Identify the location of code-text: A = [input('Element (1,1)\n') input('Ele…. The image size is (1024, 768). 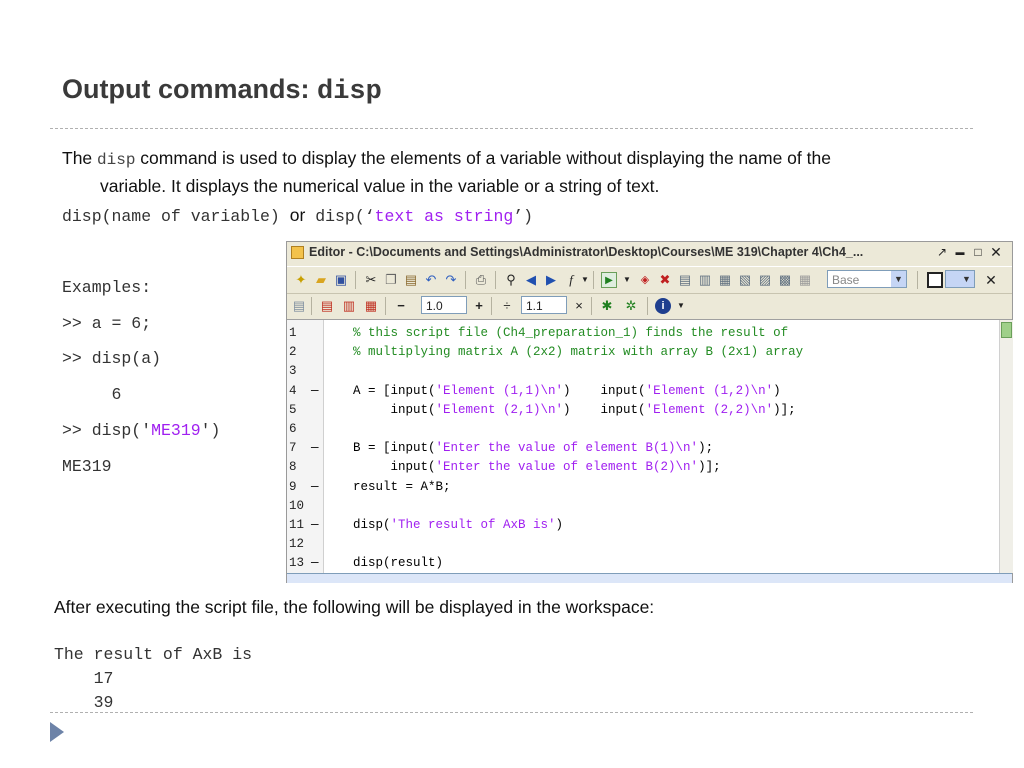
(567, 391).